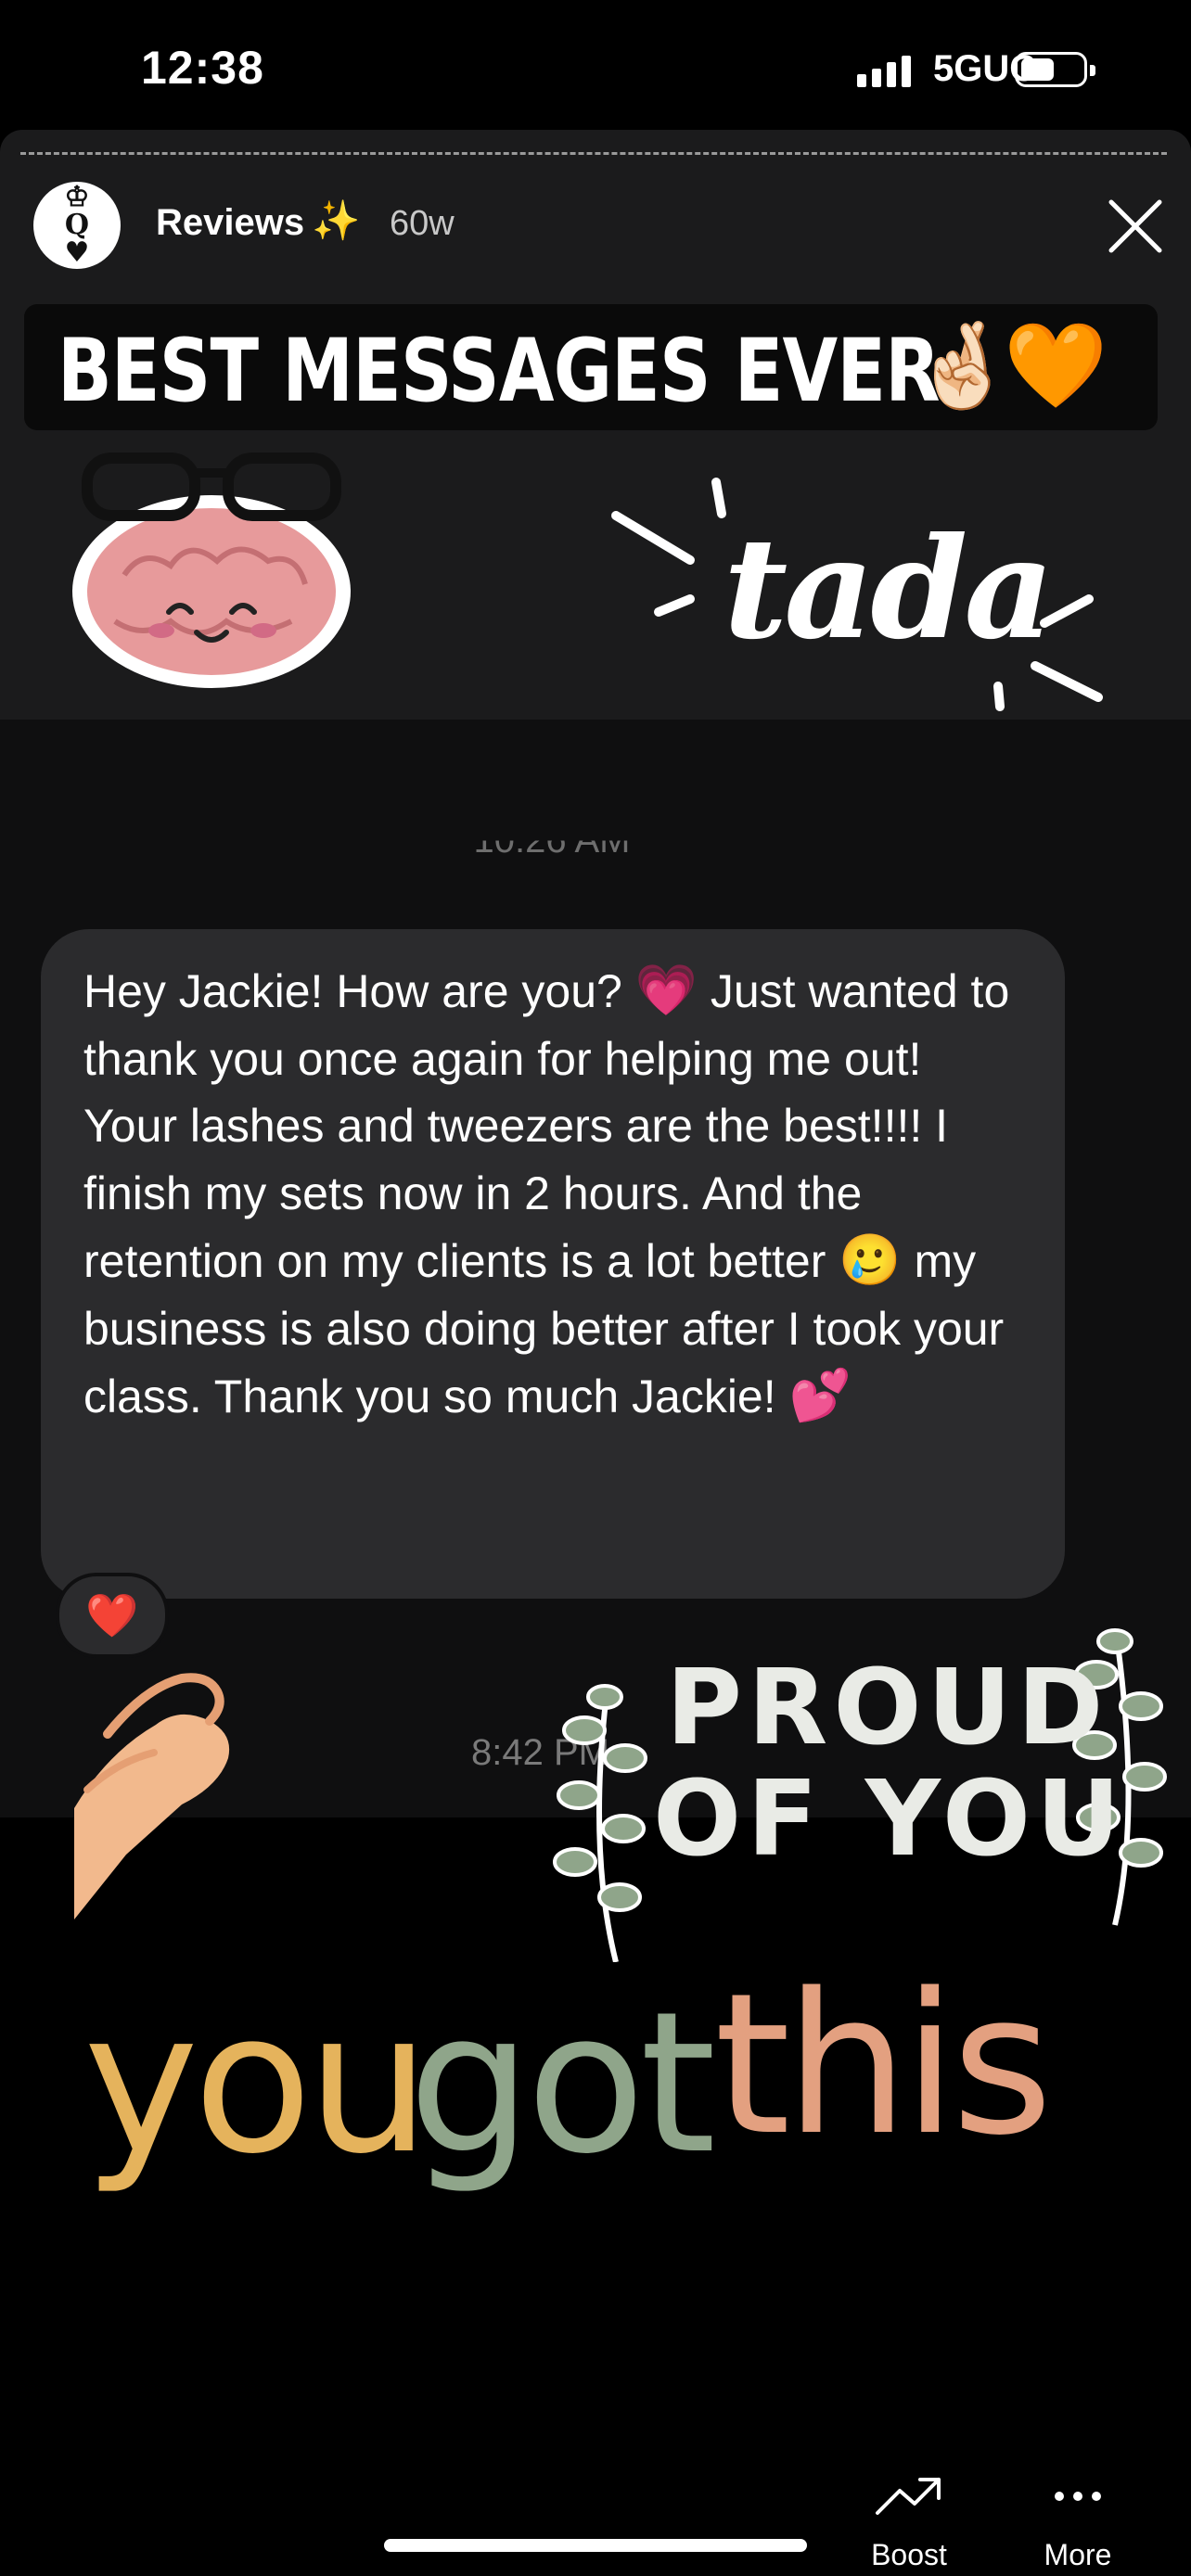  I want to click on story-progress-bar, so click(593, 153).